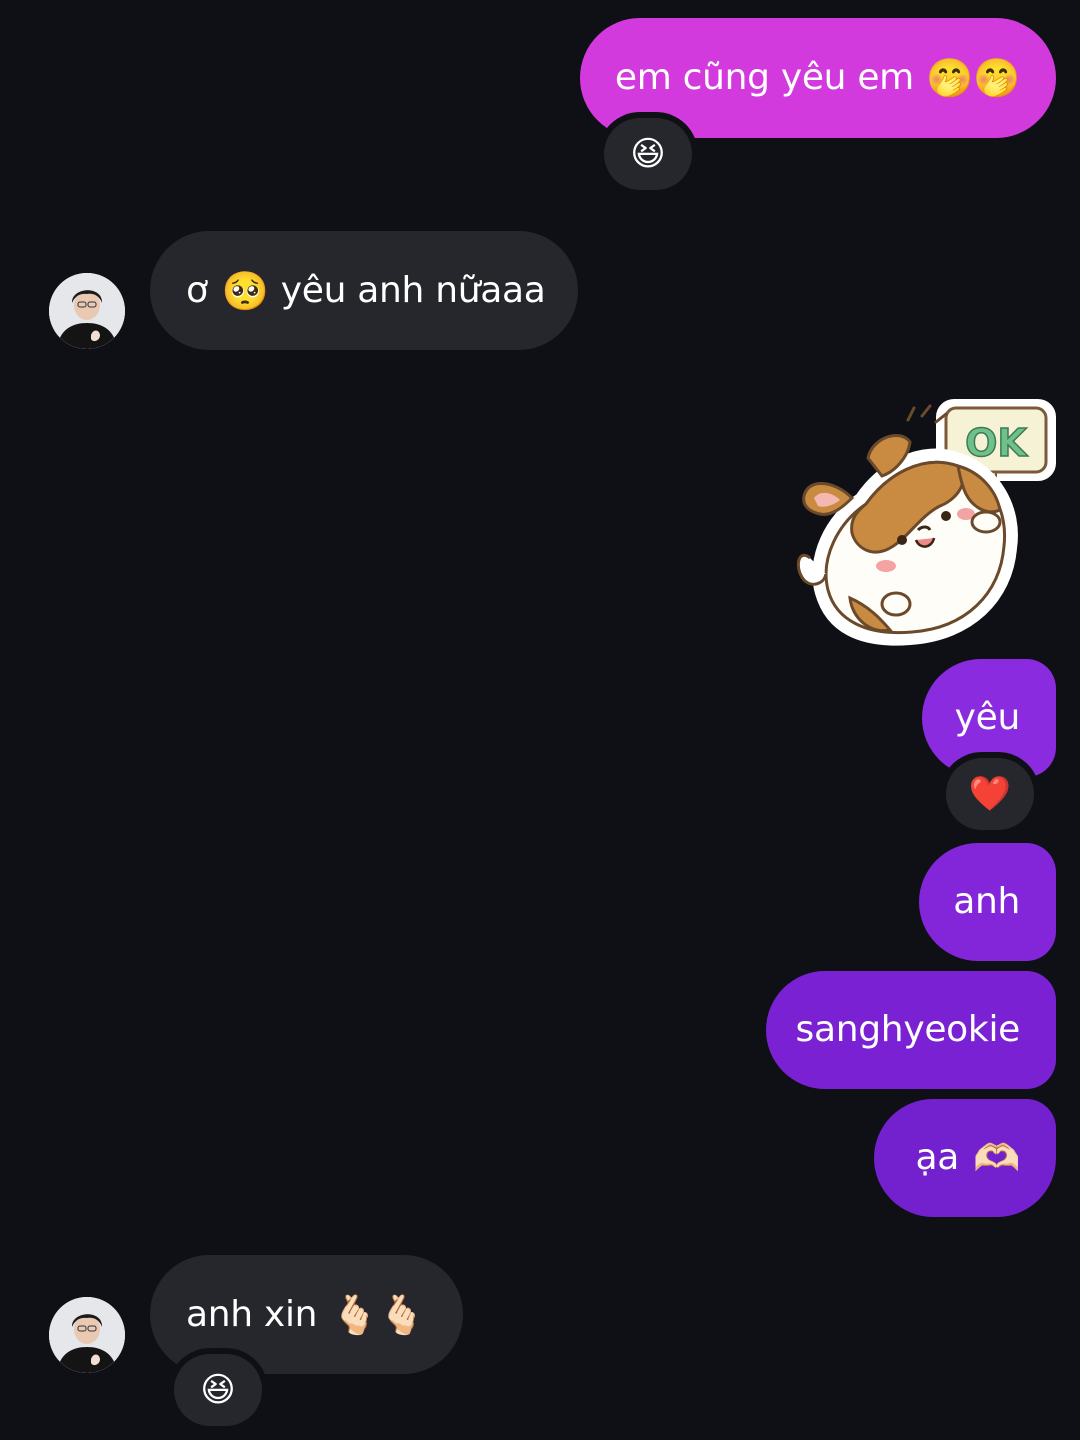  What do you see at coordinates (996, 1158) in the screenshot?
I see `heart-hands-emoji: 🫶🏻` at bounding box center [996, 1158].